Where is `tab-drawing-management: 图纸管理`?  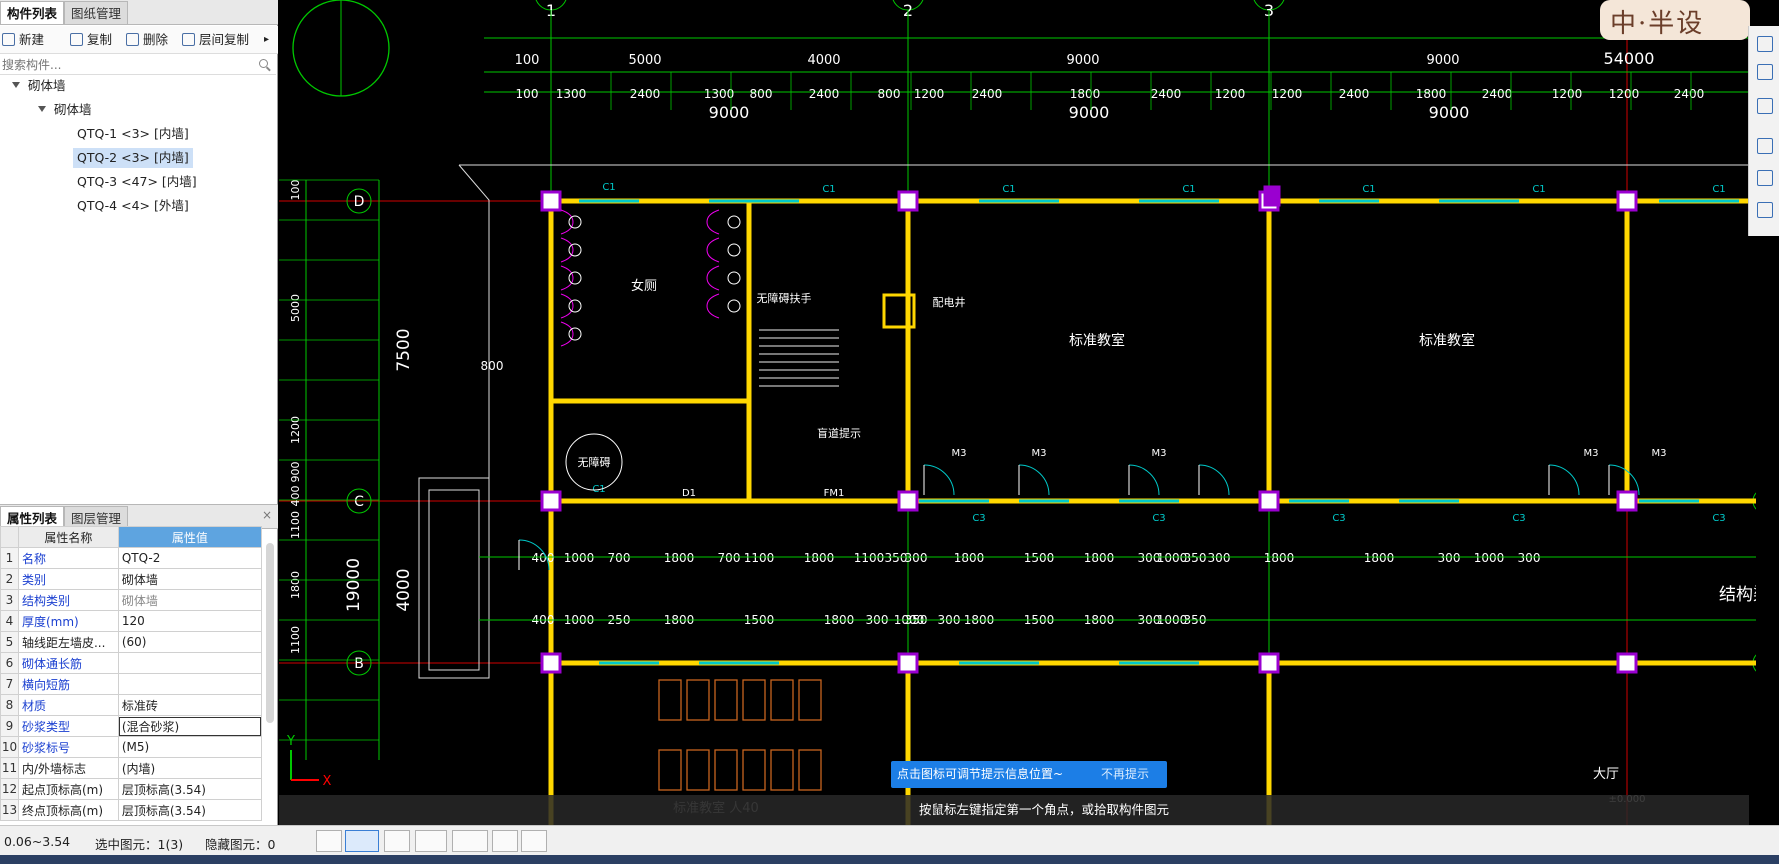
tab-drawing-management: 图纸管理 is located at coordinates (96, 12).